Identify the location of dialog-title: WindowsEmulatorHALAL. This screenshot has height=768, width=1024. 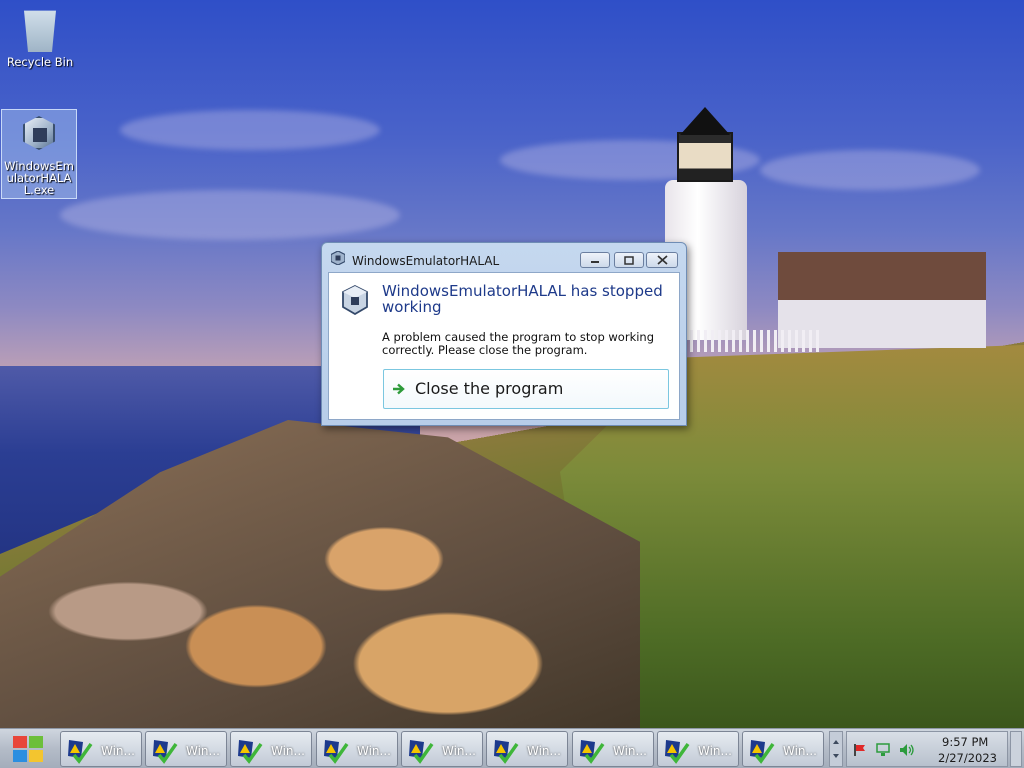
(426, 261).